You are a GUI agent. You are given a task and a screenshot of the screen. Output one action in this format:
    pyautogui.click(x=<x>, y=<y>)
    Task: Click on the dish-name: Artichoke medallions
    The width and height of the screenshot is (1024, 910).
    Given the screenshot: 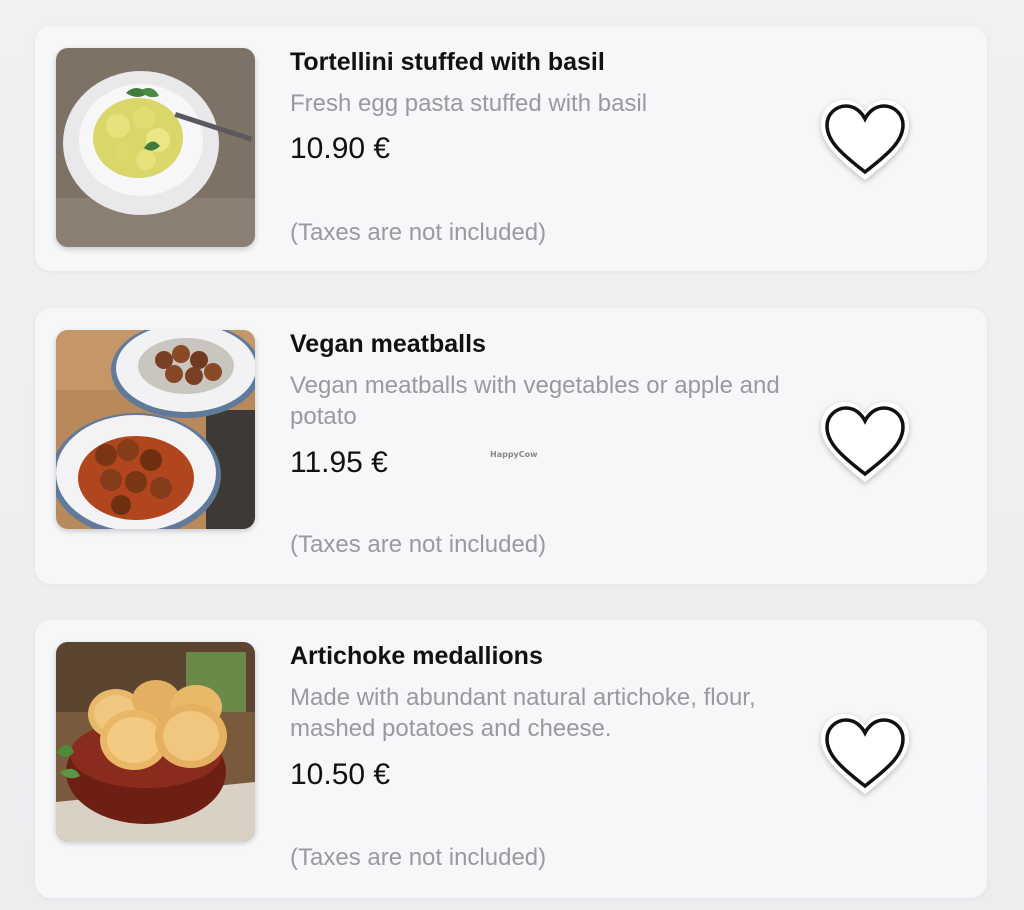 What is the action you would take?
    pyautogui.click(x=416, y=656)
    